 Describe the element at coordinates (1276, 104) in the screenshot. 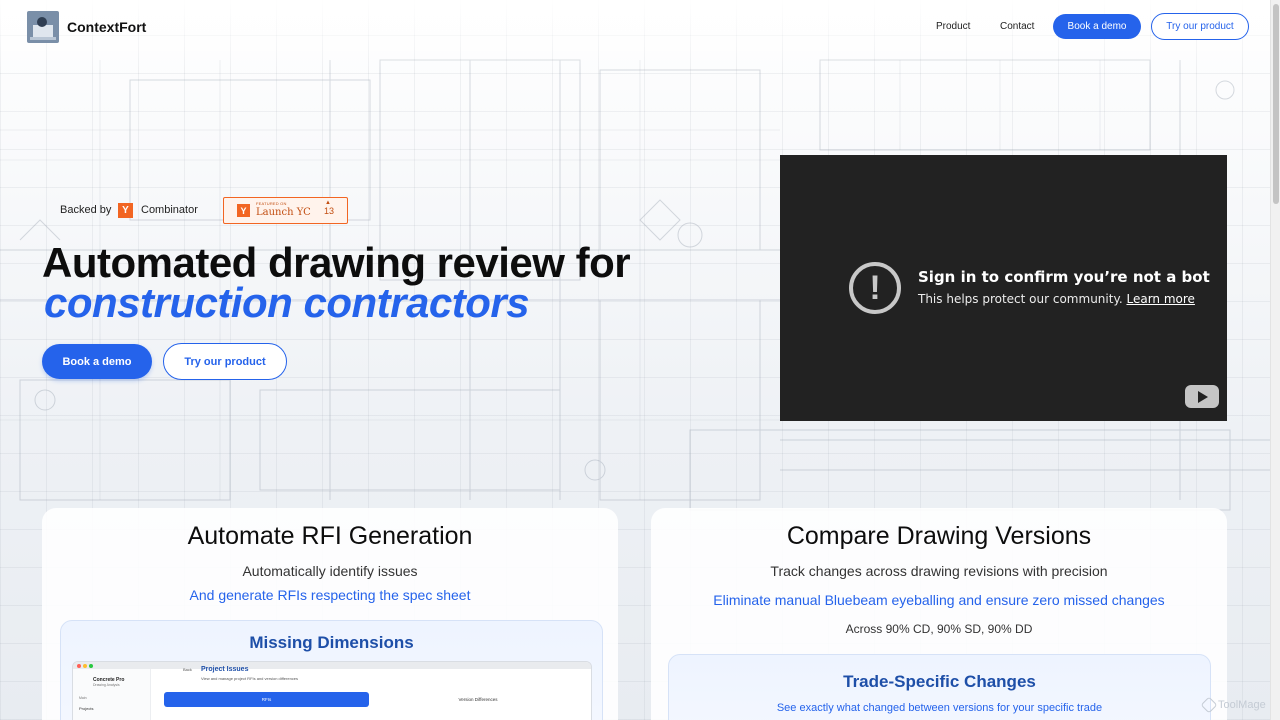

I see `scrollbar-thumb` at that location.